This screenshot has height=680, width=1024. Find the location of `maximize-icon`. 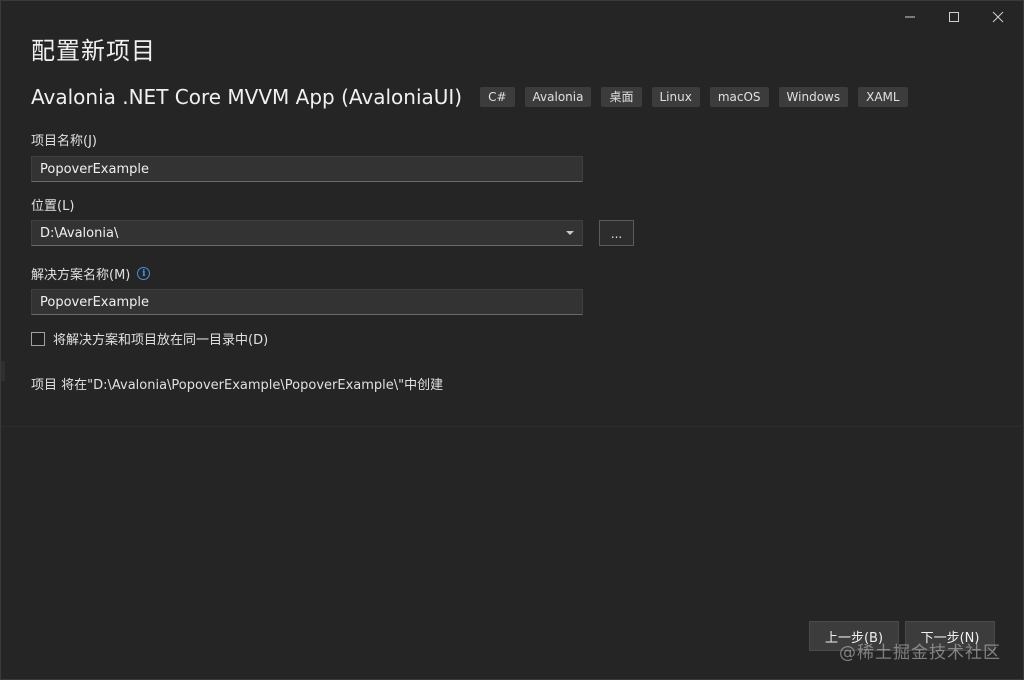

maximize-icon is located at coordinates (954, 17).